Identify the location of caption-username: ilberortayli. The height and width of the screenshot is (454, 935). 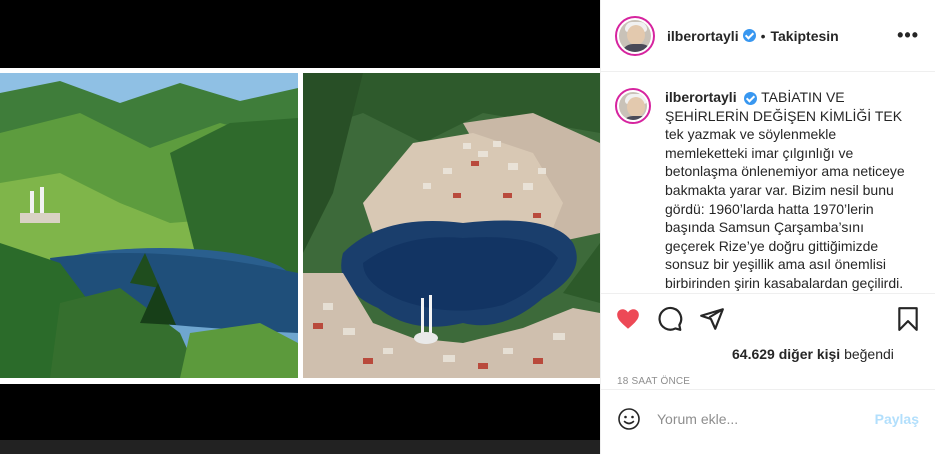
(701, 97).